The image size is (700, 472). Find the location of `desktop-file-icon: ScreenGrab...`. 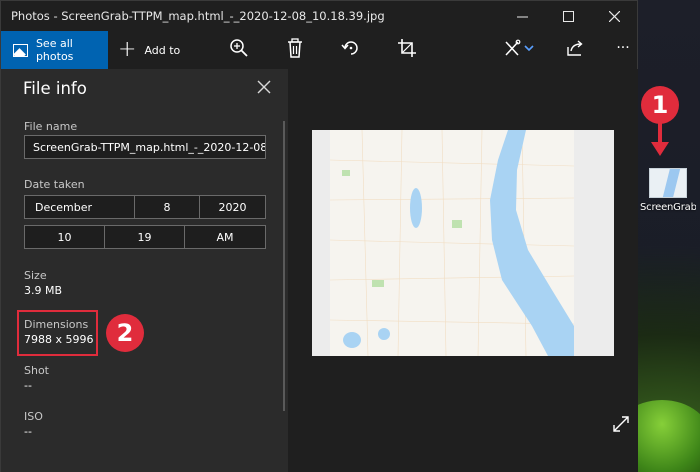

desktop-file-icon: ScreenGrab... is located at coordinates (668, 190).